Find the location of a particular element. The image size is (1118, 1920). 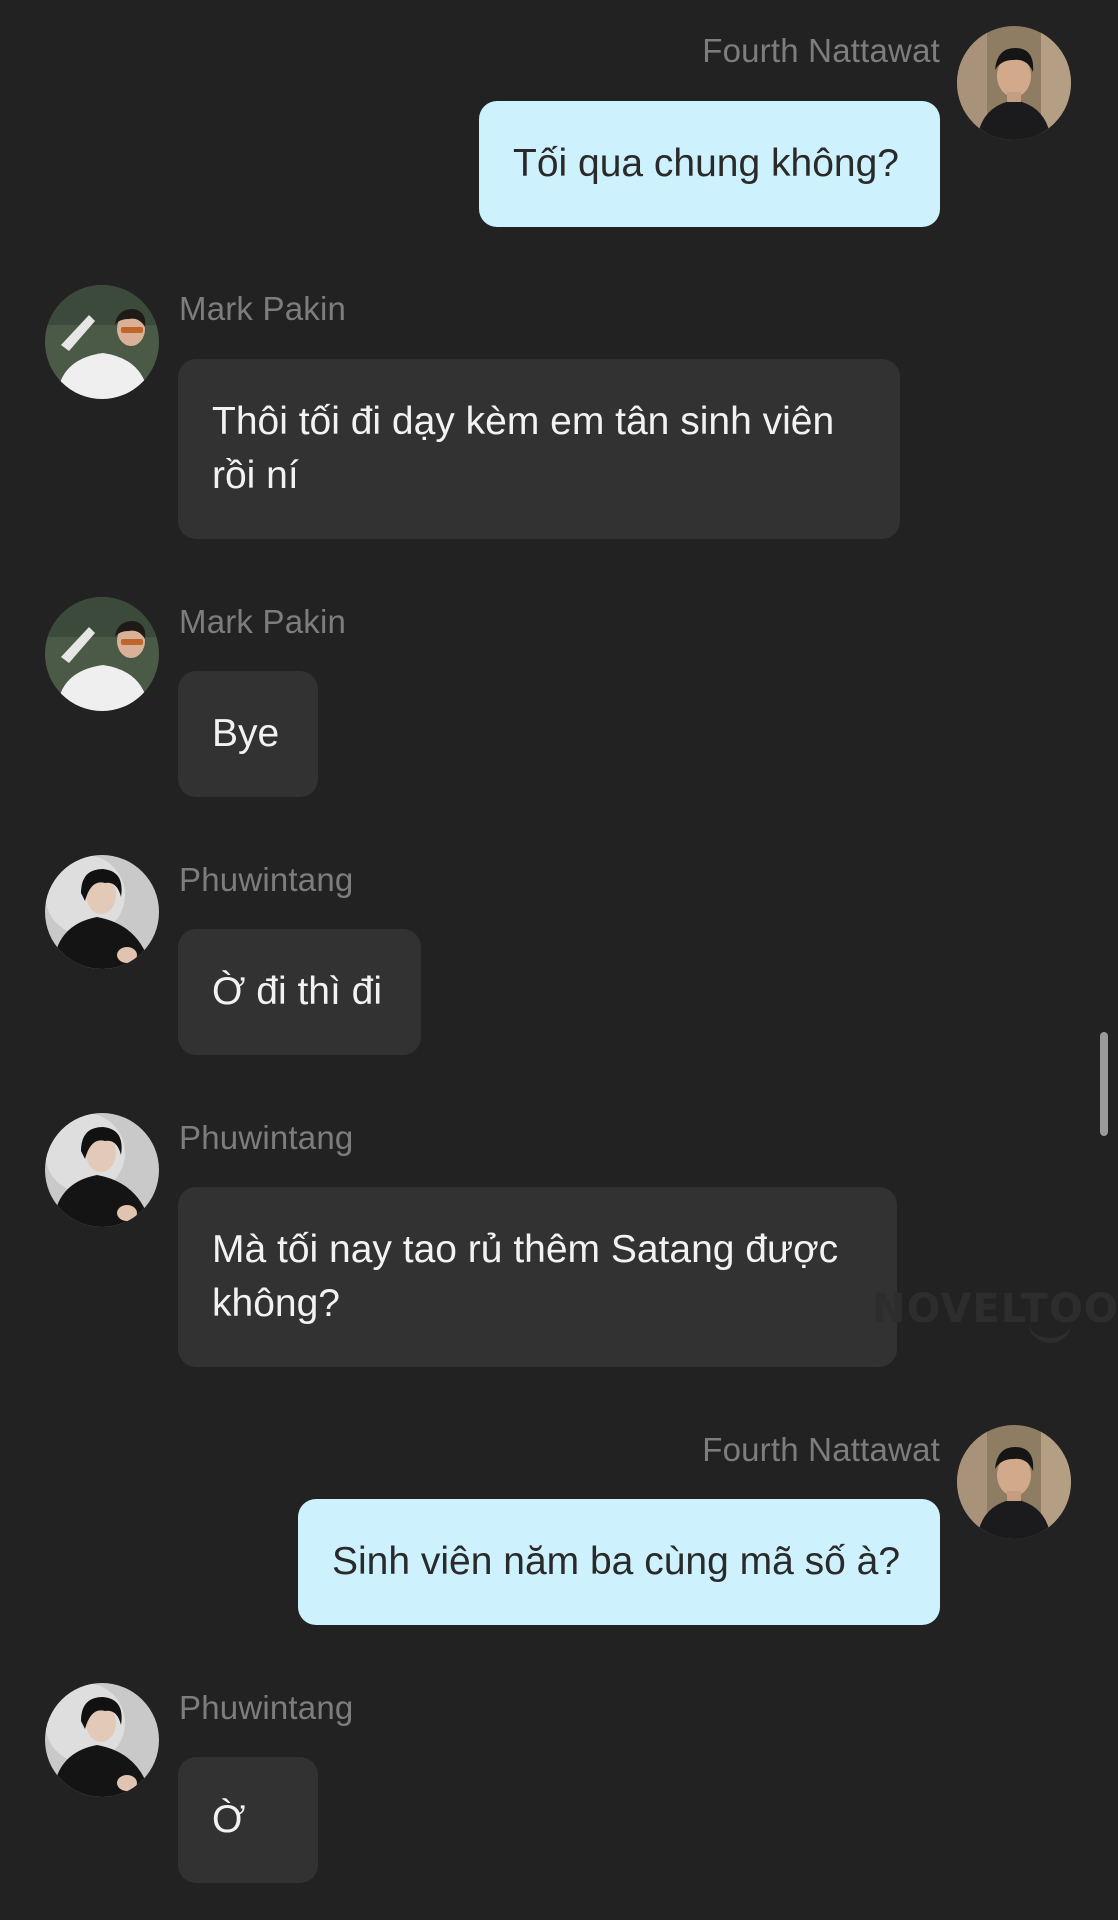

message-bubble: Tối qua chung không? is located at coordinates (709, 164).